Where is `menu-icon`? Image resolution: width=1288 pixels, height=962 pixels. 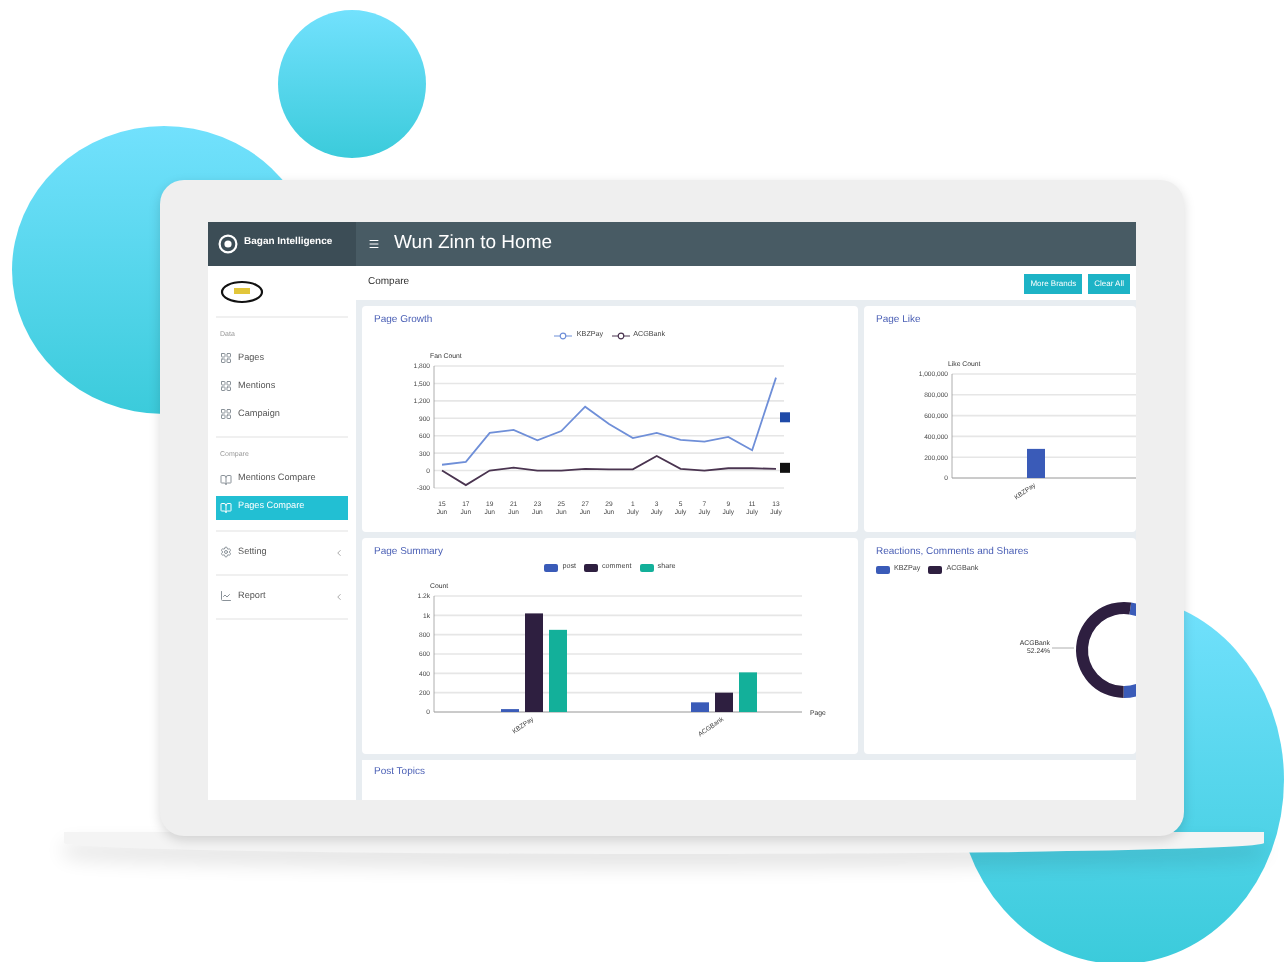 menu-icon is located at coordinates (374, 244).